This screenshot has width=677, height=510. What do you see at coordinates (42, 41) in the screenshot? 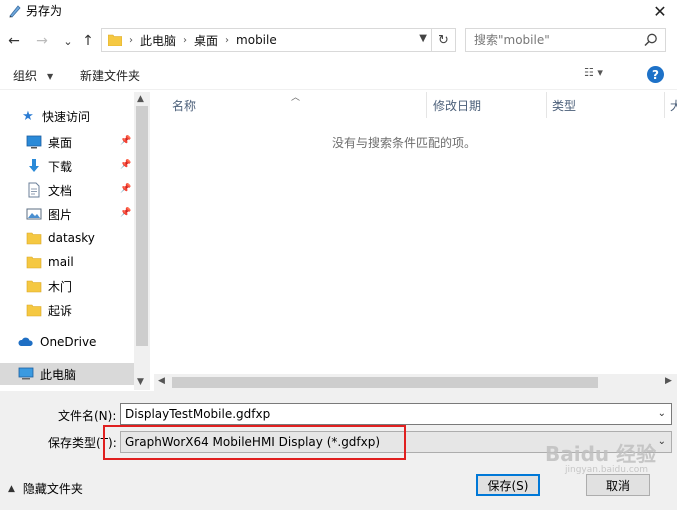
I see `forward-button: →` at bounding box center [42, 41].